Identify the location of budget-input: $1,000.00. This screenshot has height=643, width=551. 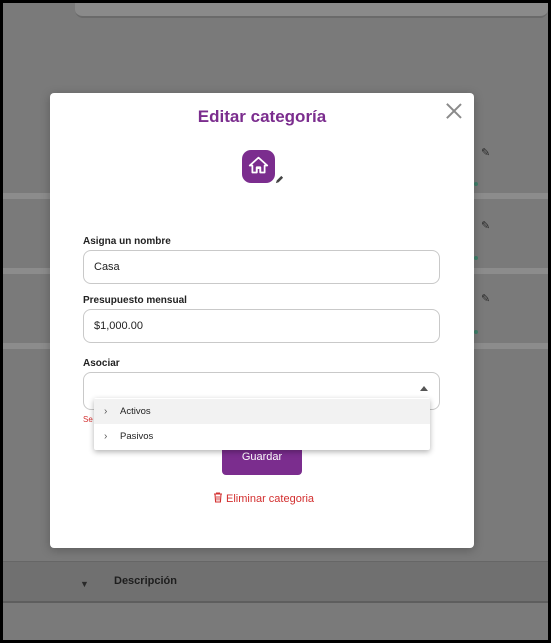
(261, 326).